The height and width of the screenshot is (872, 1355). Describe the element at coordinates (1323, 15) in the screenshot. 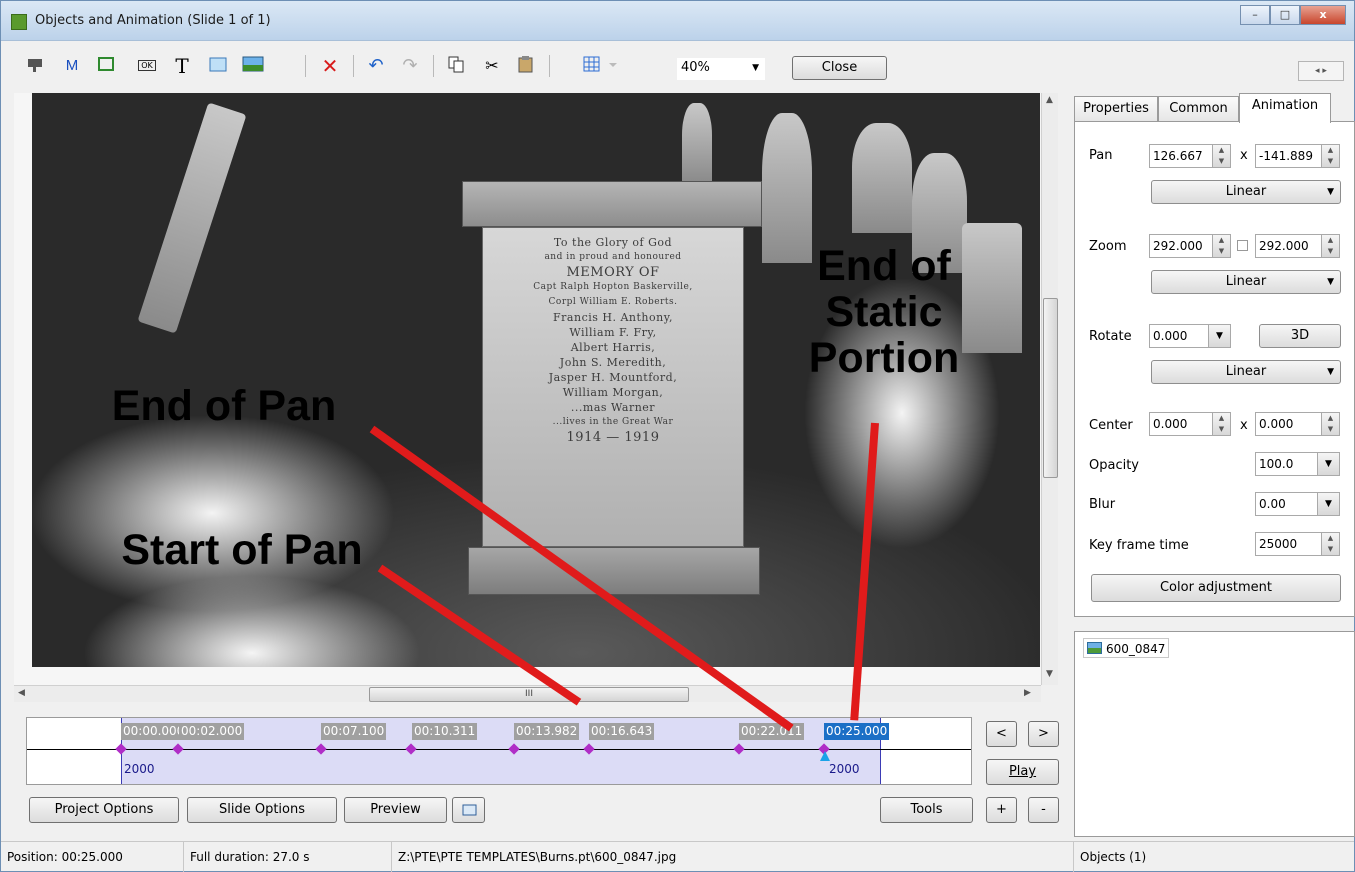

I see `close-window-button: x` at that location.